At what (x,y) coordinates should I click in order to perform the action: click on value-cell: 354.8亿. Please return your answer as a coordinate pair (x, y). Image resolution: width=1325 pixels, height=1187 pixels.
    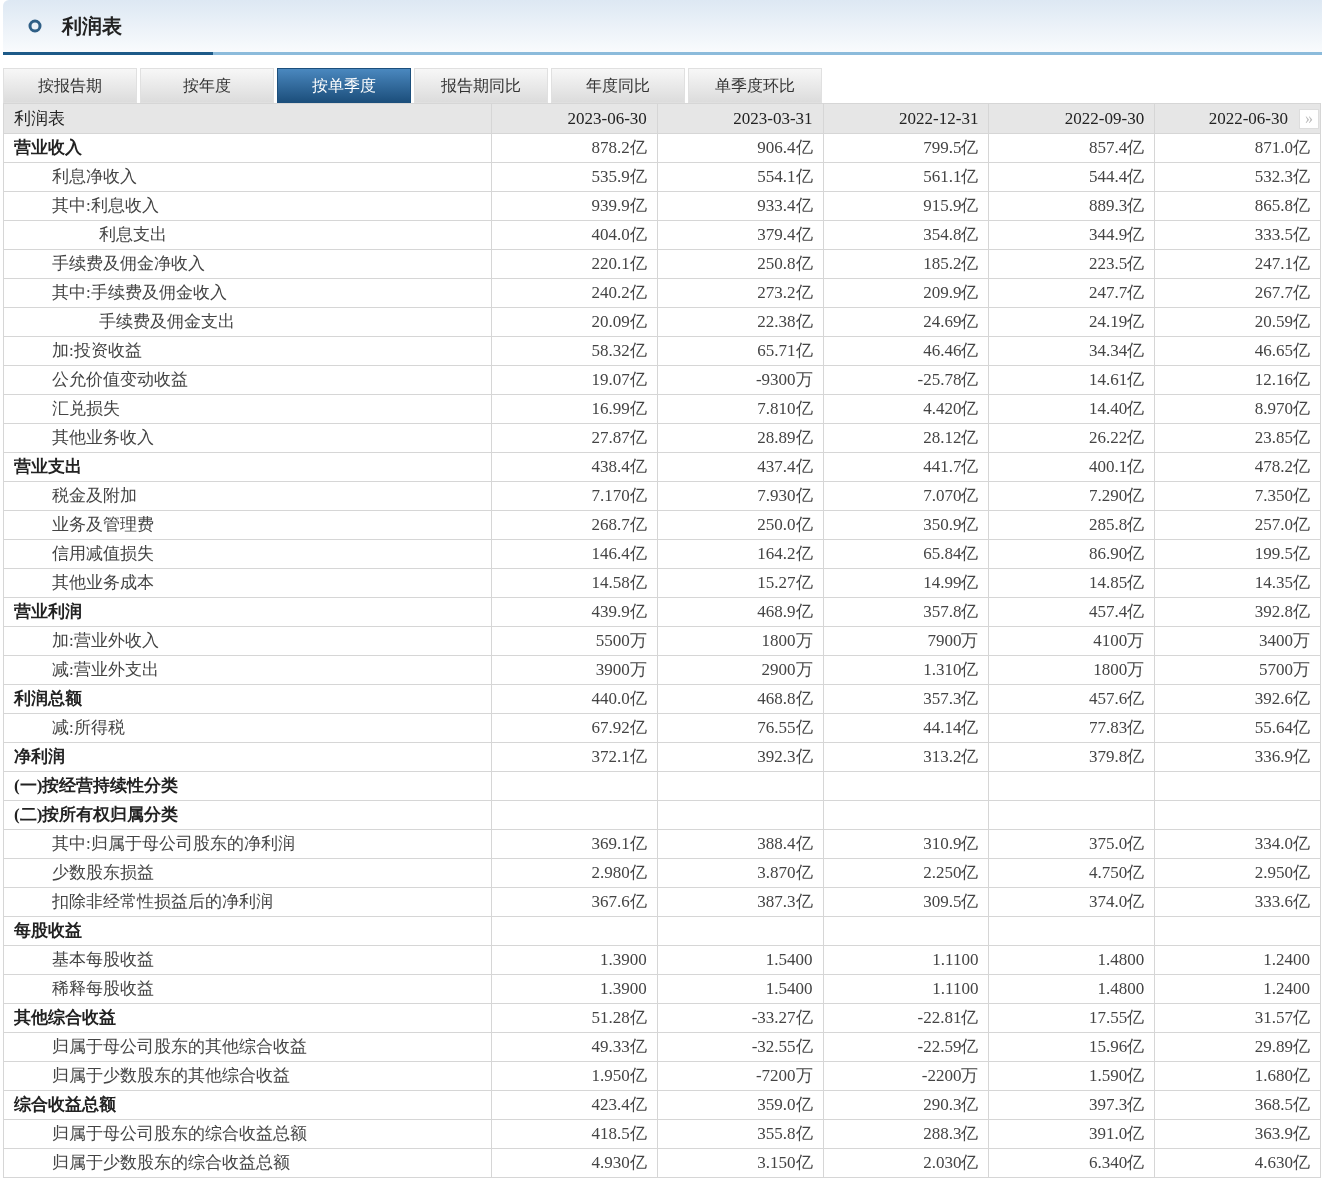
    Looking at the image, I should click on (951, 235).